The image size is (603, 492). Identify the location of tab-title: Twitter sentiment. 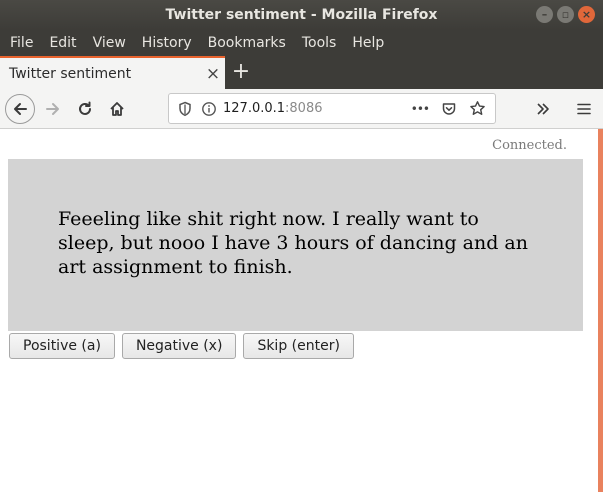
(70, 73).